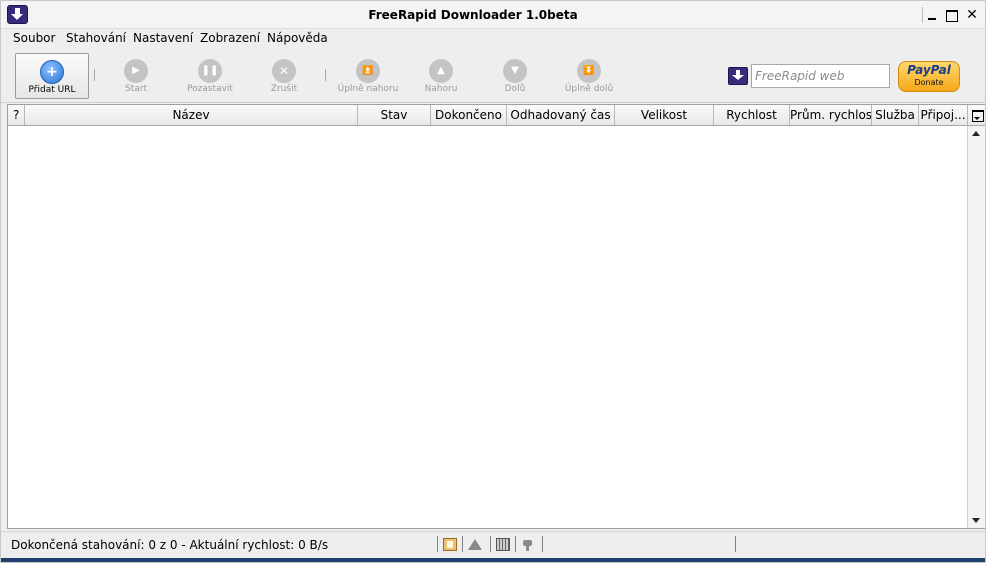  I want to click on arrow-up-icon: ▲, so click(441, 71).